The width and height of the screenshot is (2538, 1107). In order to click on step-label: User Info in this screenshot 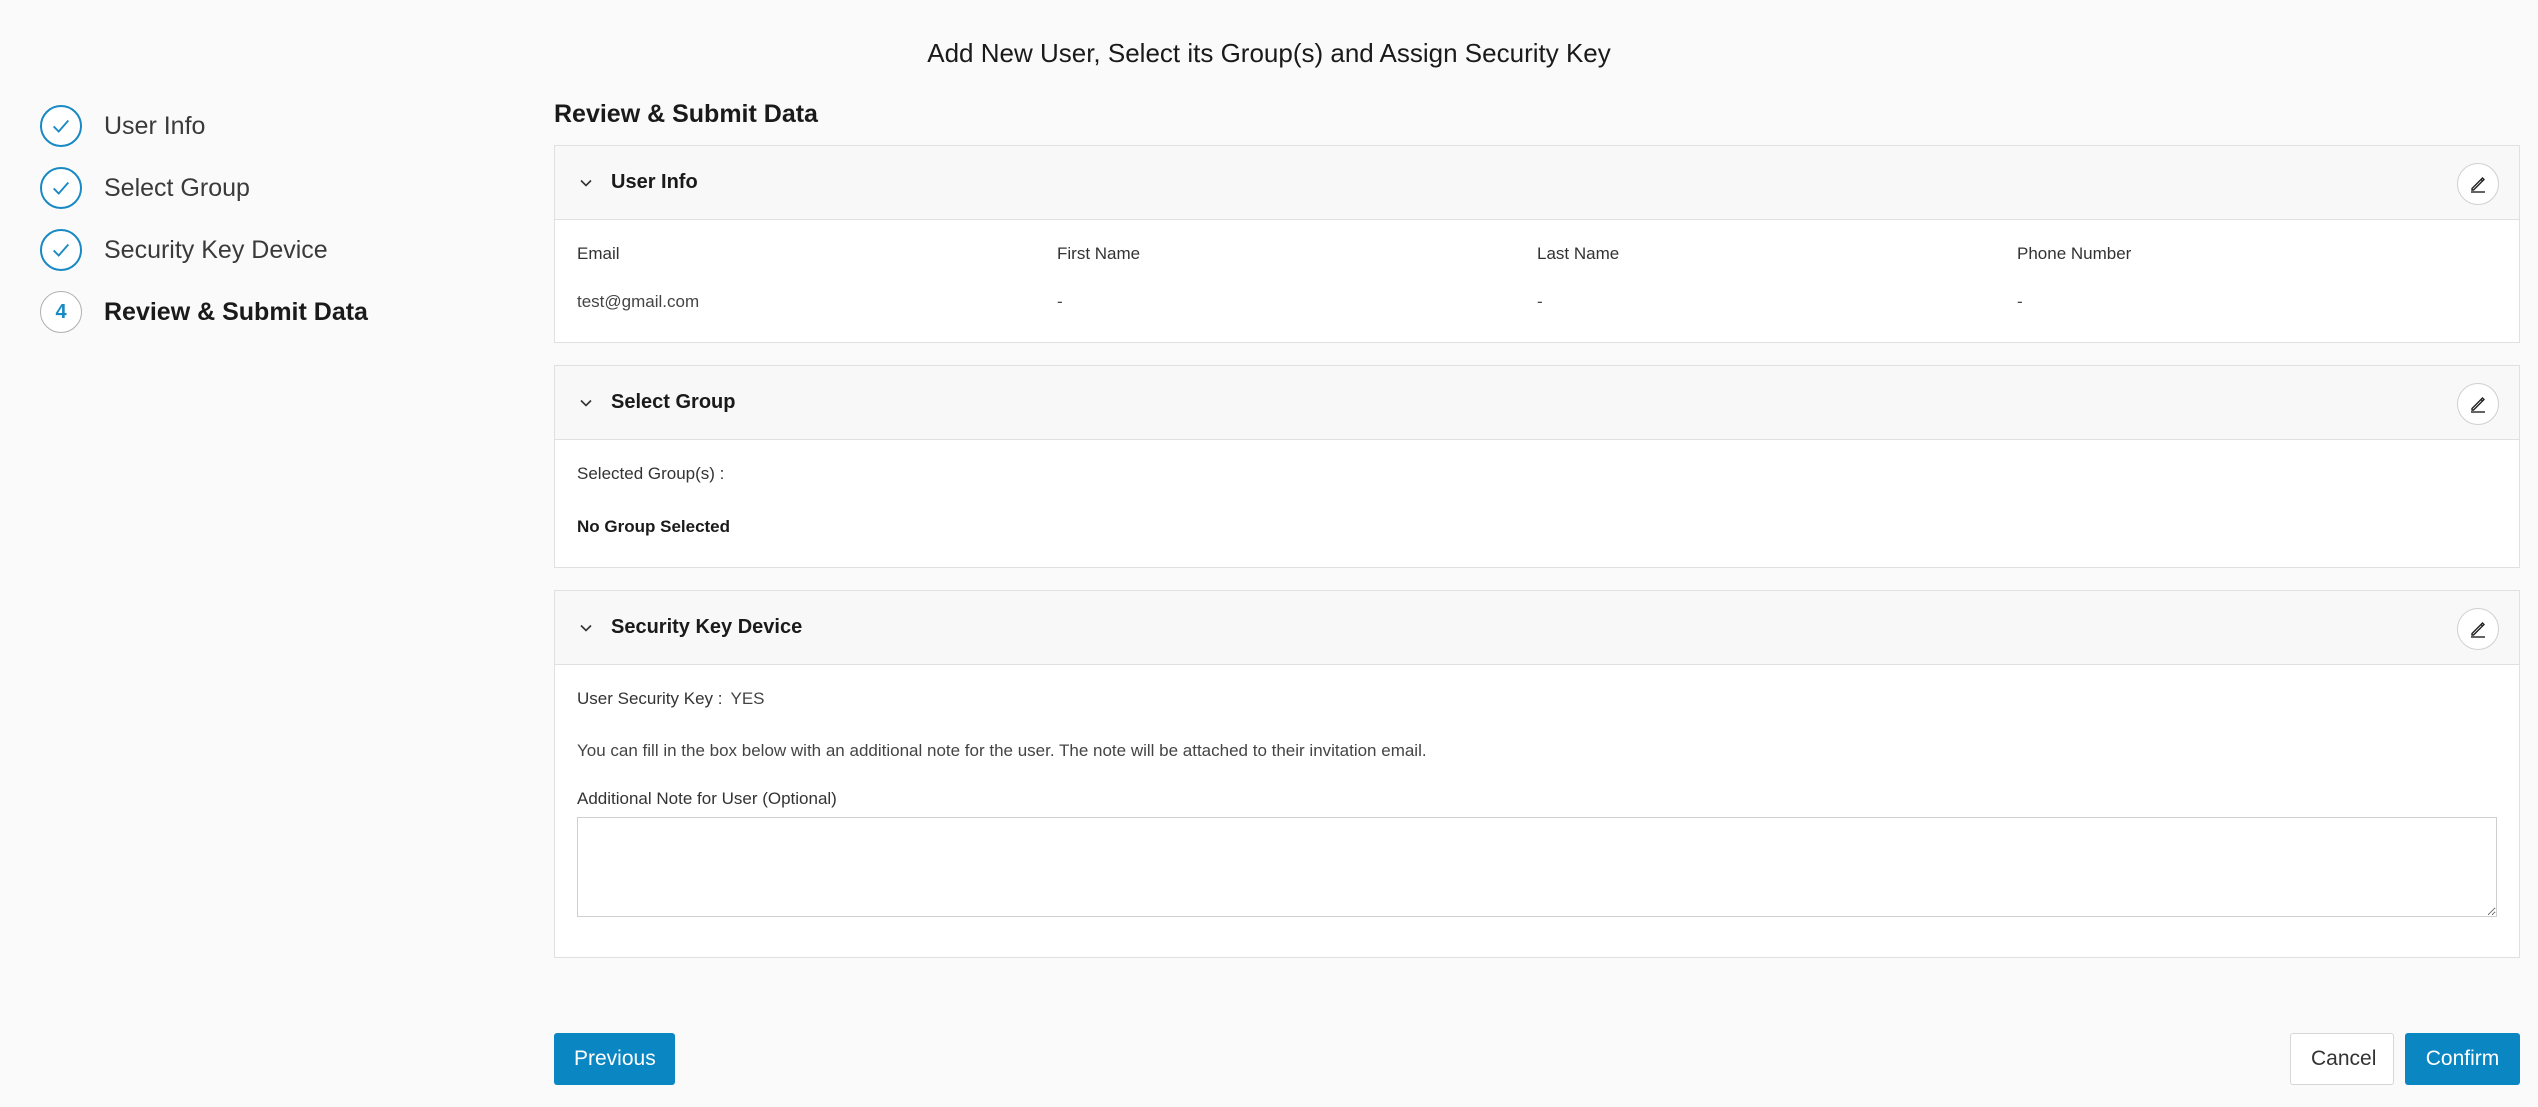, I will do `click(155, 125)`.